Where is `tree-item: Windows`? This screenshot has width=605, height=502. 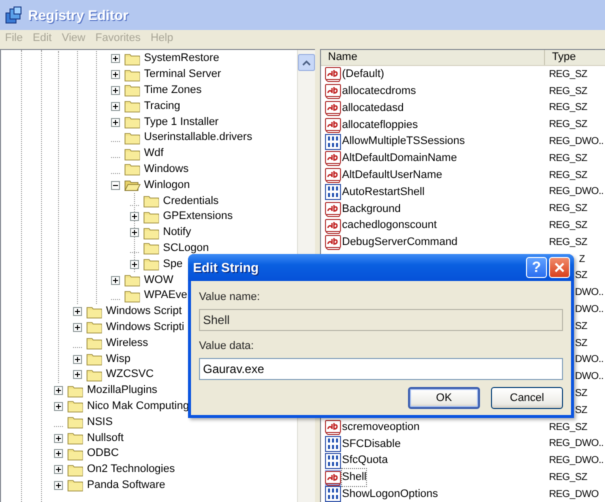 tree-item: Windows is located at coordinates (166, 169).